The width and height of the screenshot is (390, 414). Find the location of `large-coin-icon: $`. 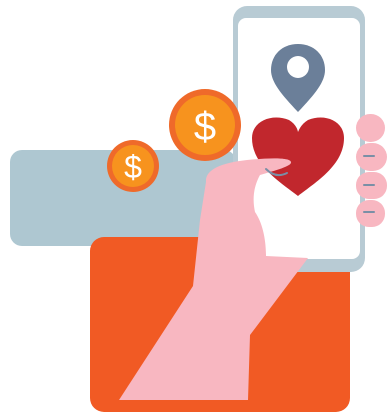

large-coin-icon: $ is located at coordinates (205, 125).